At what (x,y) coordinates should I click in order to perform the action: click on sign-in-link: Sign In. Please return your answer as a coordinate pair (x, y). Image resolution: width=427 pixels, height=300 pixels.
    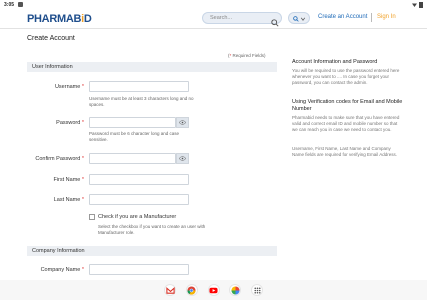
    Looking at the image, I should click on (386, 17).